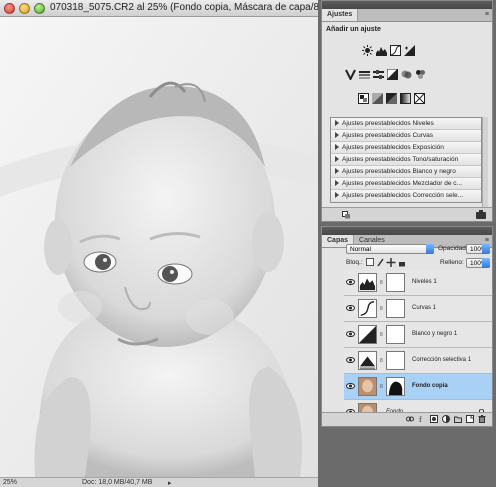  I want to click on layer-row: 8 Corrección selectiva 1, so click(418, 361).